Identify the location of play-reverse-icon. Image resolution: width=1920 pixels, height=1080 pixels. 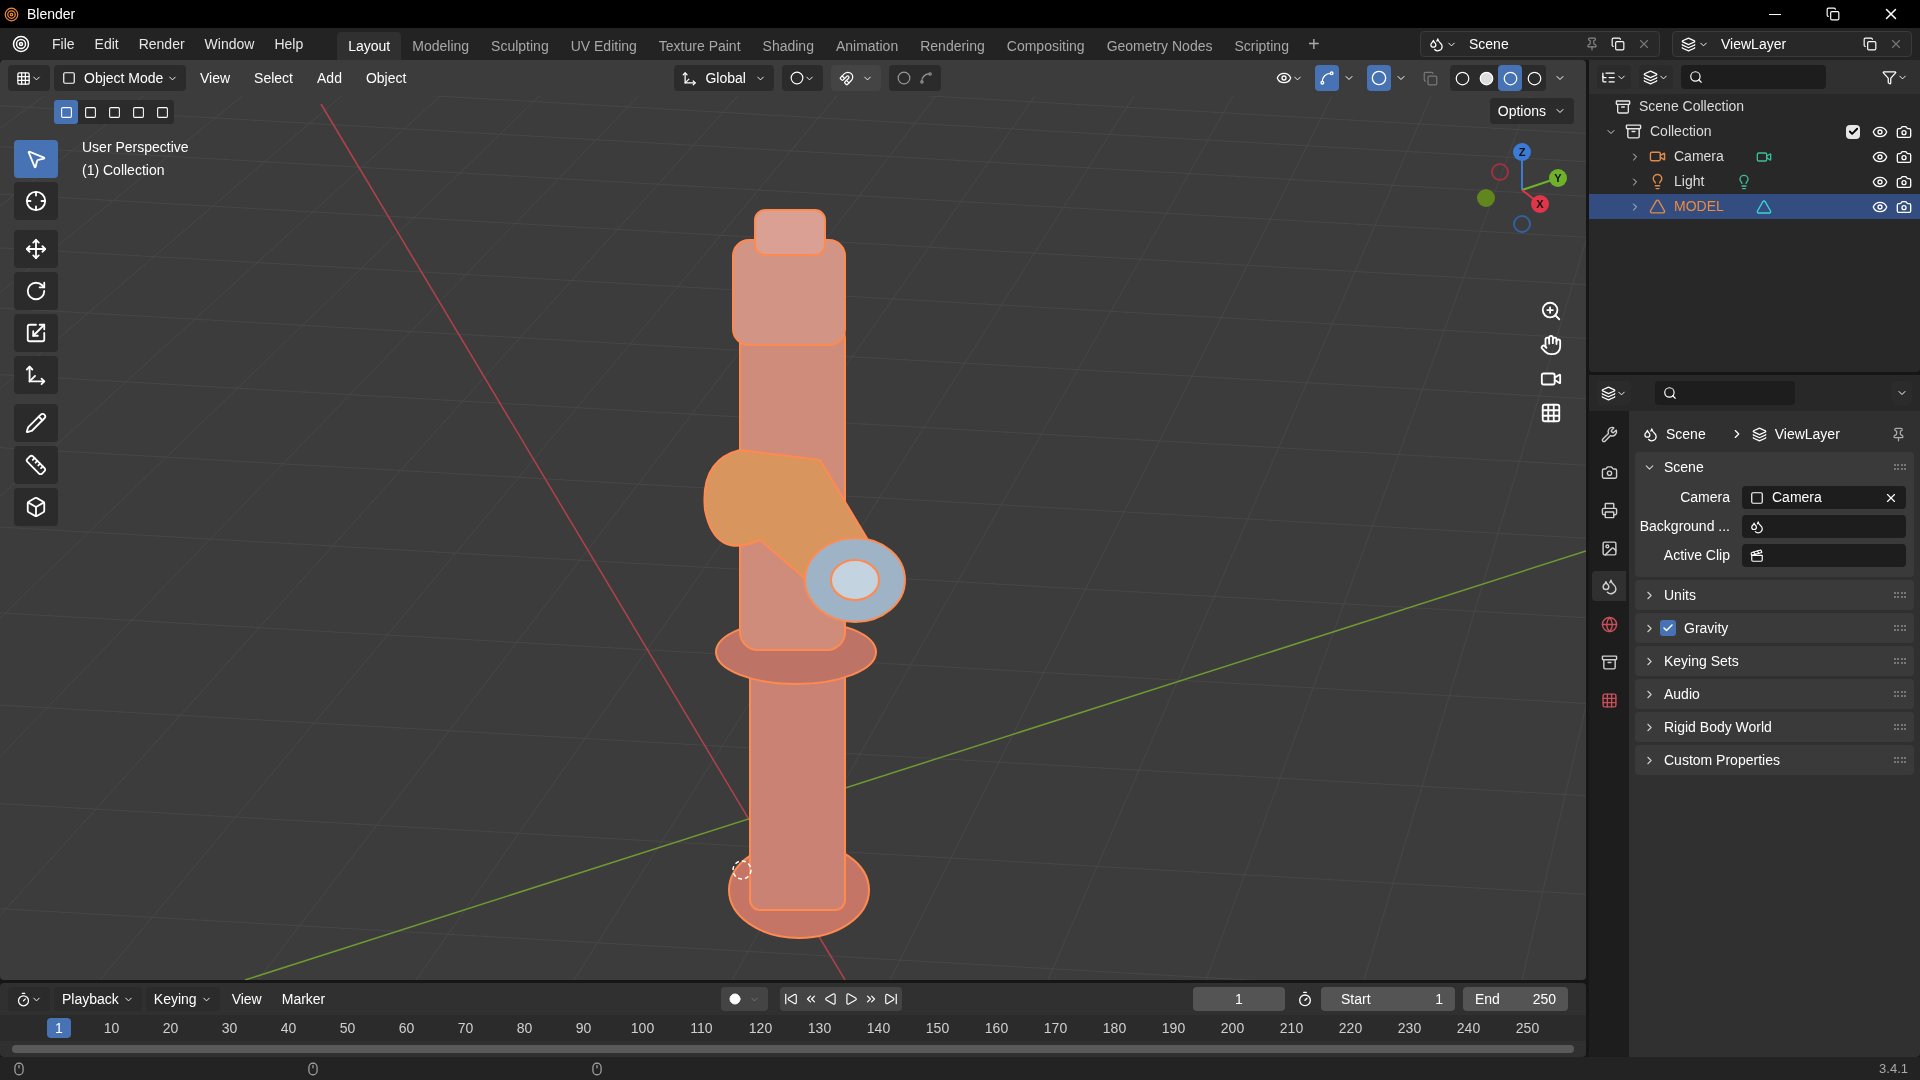
(831, 999).